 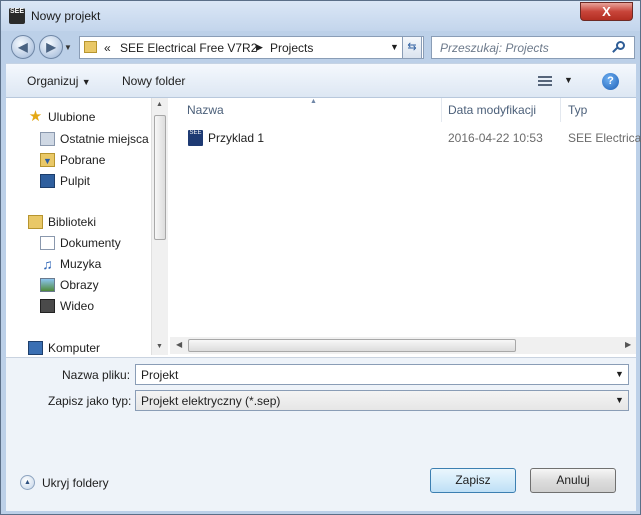 I want to click on column-header-name: Nazwa, so click(x=205, y=110).